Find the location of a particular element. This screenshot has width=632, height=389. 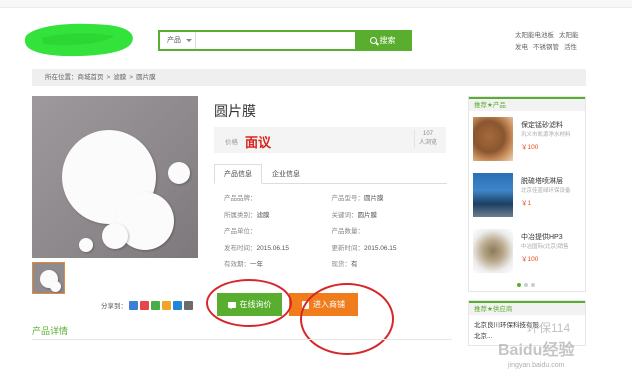

top-utility-bar is located at coordinates (316, 4).